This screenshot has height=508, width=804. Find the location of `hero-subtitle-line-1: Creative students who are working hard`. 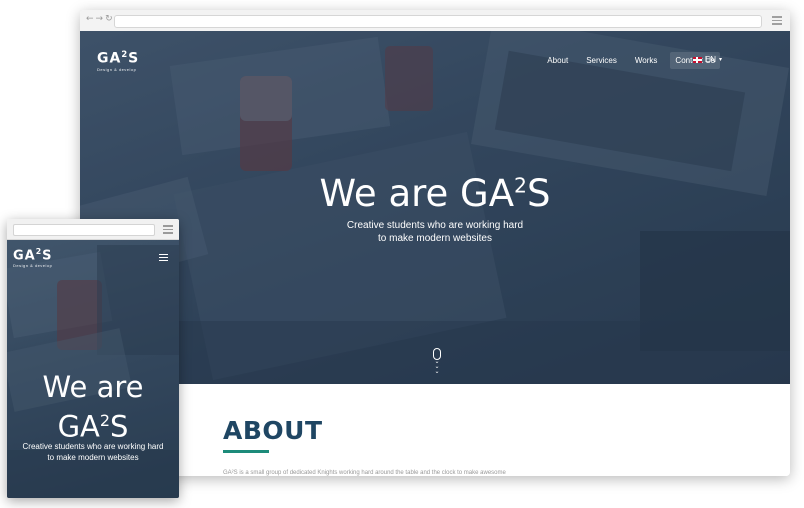

hero-subtitle-line-1: Creative students who are working hard is located at coordinates (435, 225).